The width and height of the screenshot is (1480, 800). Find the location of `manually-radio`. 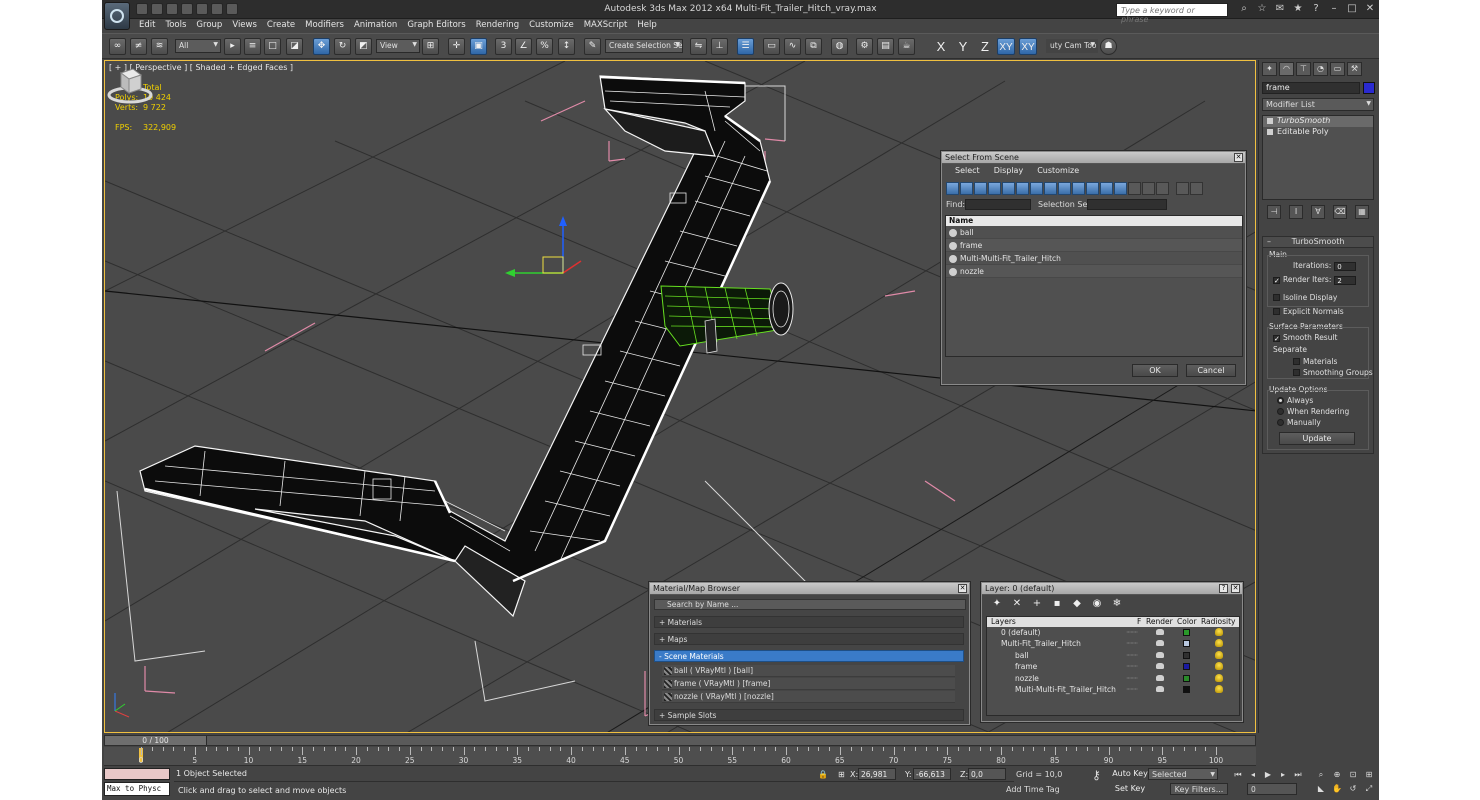

manually-radio is located at coordinates (1280, 422).